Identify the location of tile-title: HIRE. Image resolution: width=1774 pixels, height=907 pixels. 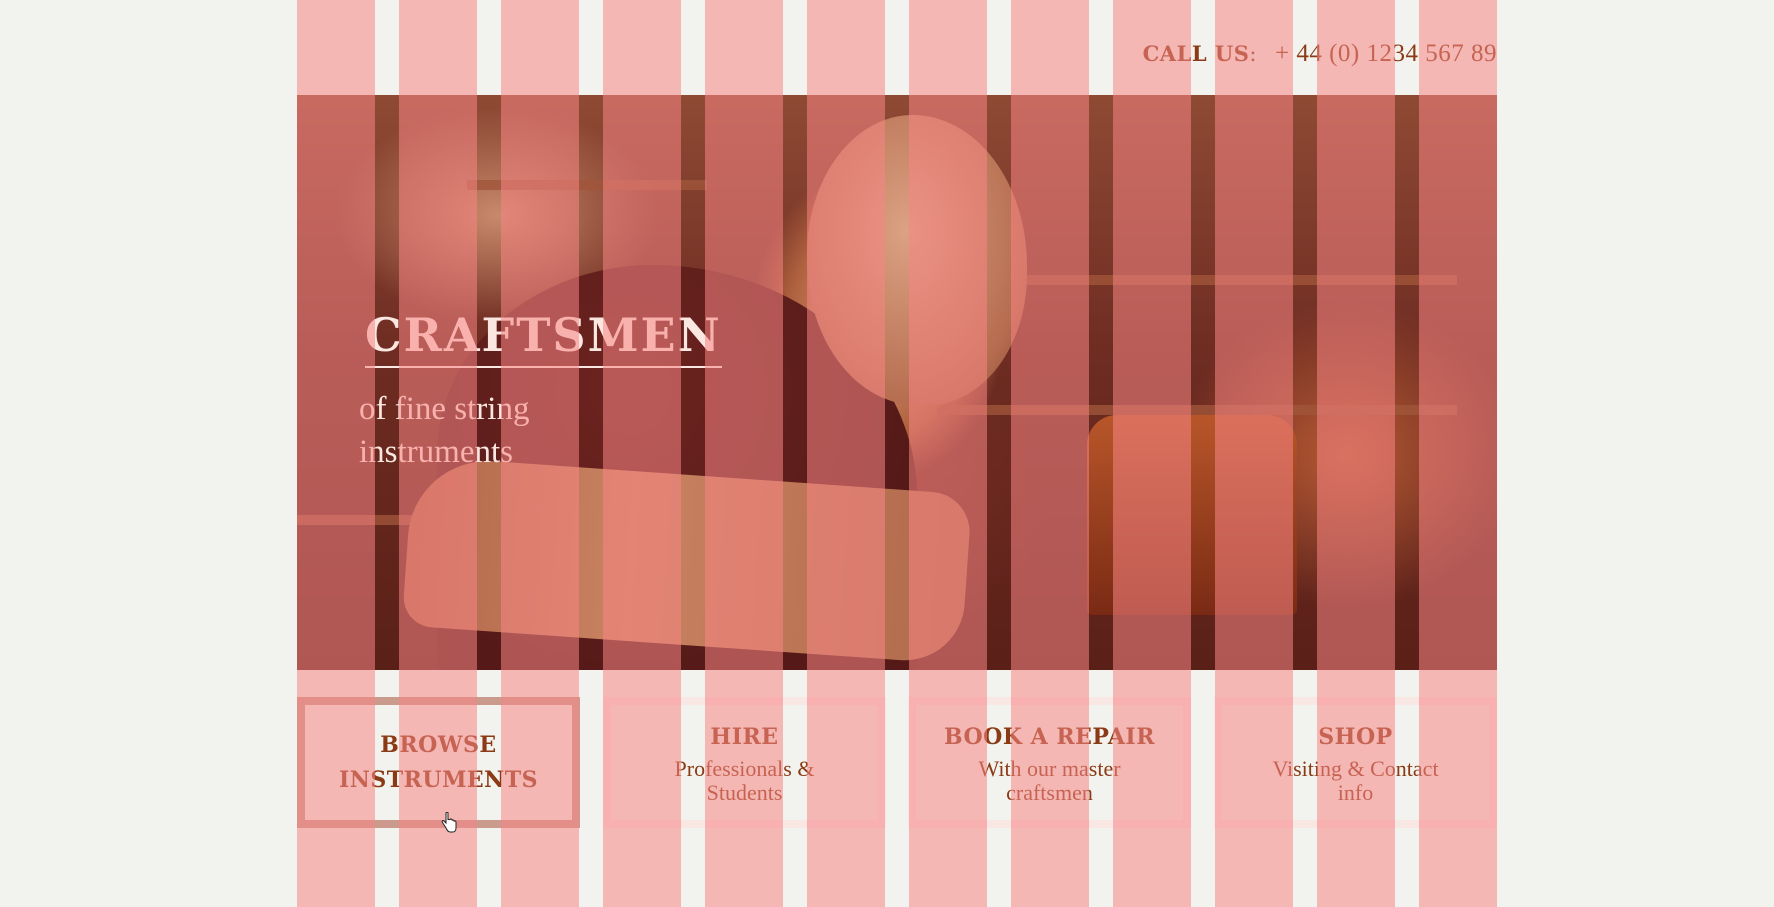
(744, 737).